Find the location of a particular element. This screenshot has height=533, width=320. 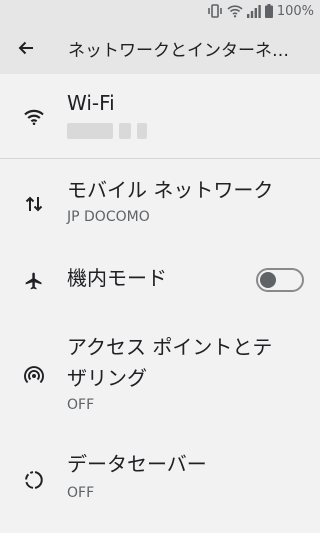

data-saver-icon is located at coordinates (34, 480).